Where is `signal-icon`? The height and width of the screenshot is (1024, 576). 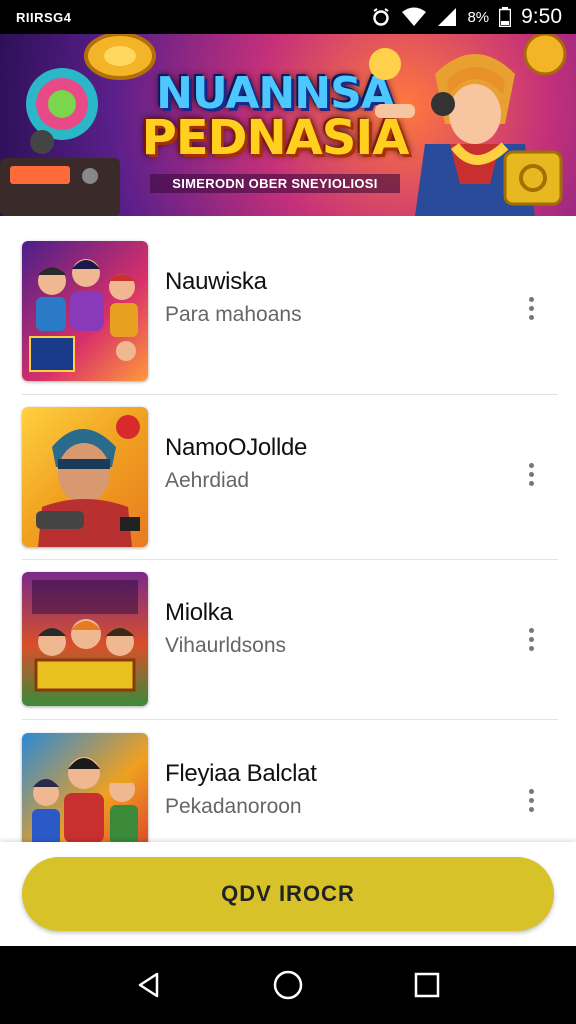 signal-icon is located at coordinates (447, 17).